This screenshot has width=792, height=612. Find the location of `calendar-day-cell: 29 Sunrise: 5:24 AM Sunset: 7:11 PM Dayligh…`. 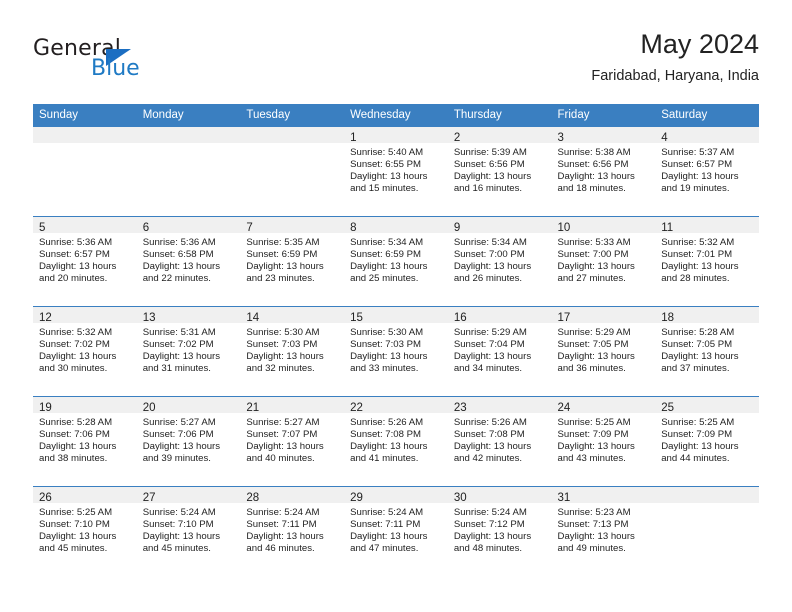

calendar-day-cell: 29 Sunrise: 5:24 AM Sunset: 7:11 PM Dayligh… is located at coordinates (396, 531).